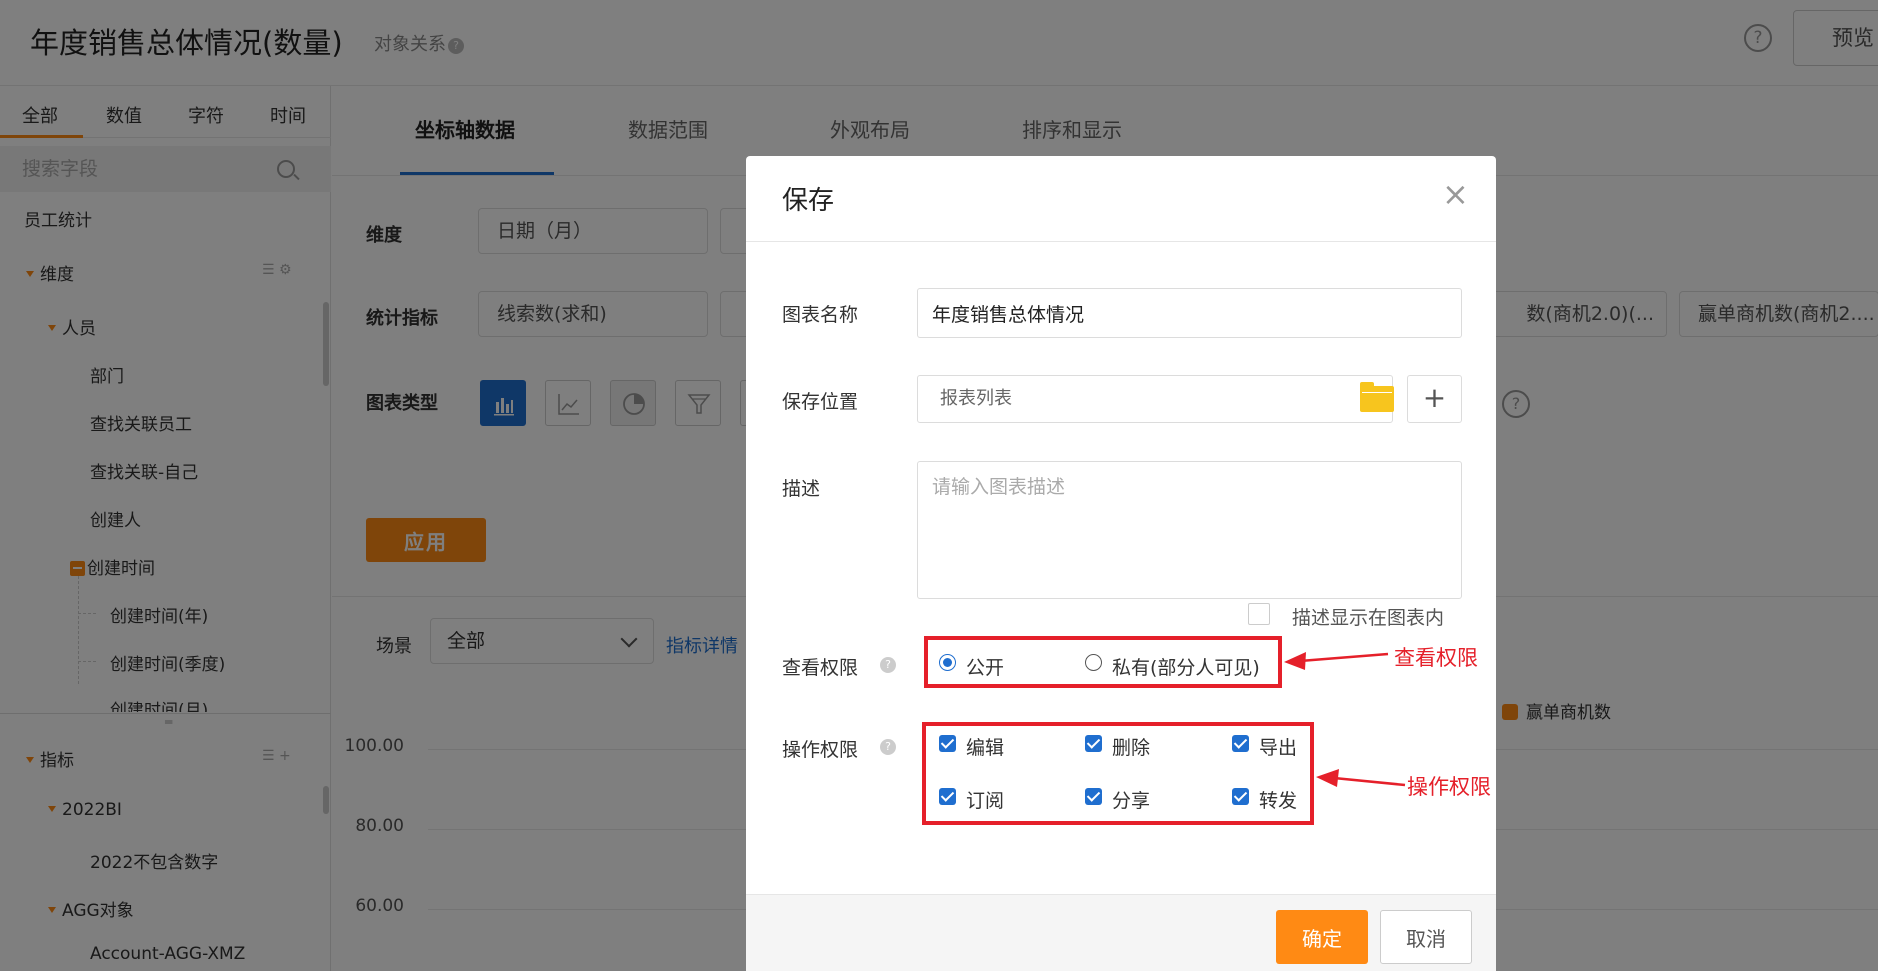 The height and width of the screenshot is (971, 1878). Describe the element at coordinates (1093, 796) in the screenshot. I see `share-checkbox` at that location.